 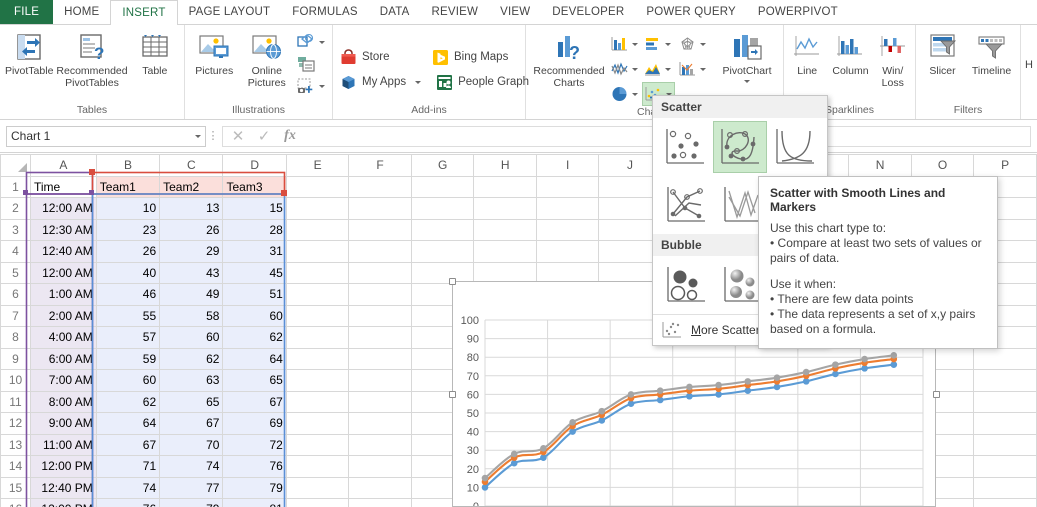 What do you see at coordinates (15, 444) in the screenshot?
I see `row-header-13: 13` at bounding box center [15, 444].